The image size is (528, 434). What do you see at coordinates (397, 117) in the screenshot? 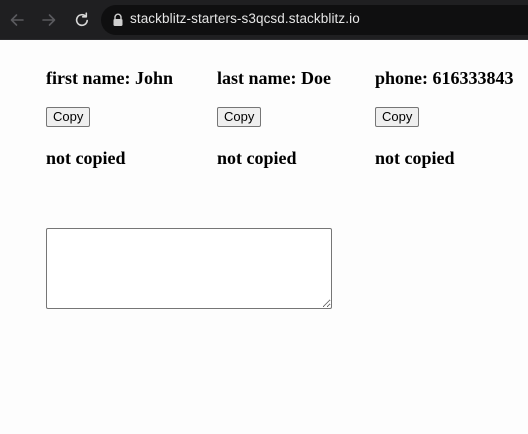
I see `copy-phone-button: Copy` at bounding box center [397, 117].